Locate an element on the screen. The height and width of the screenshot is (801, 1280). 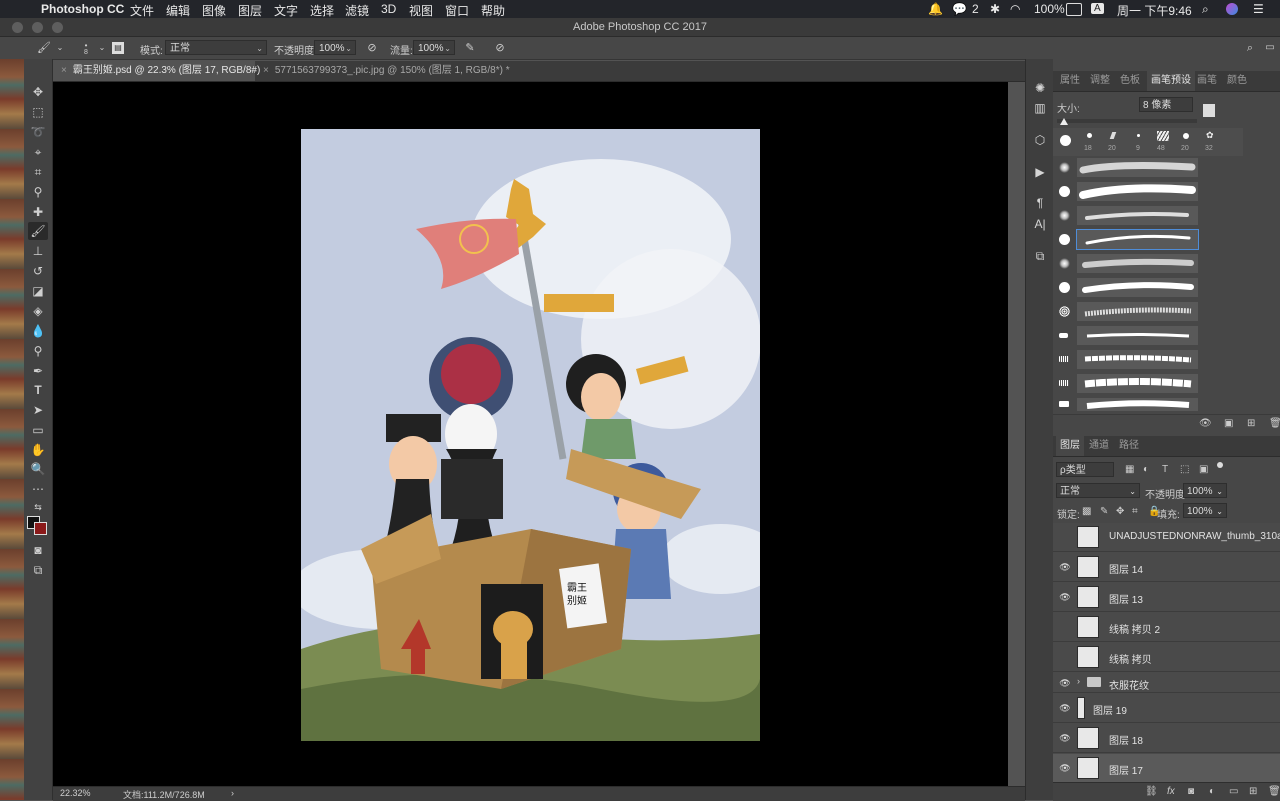
doc-tab-active: × 霸王别姬.psd @ 22.3% (图层 17, RGB/8#) is located at coordinates (156, 71).